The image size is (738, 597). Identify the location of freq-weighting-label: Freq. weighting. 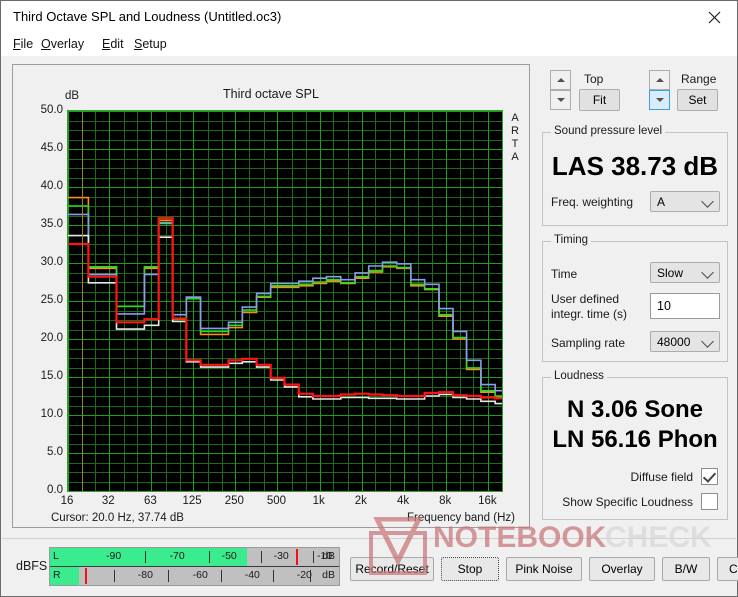
(592, 202).